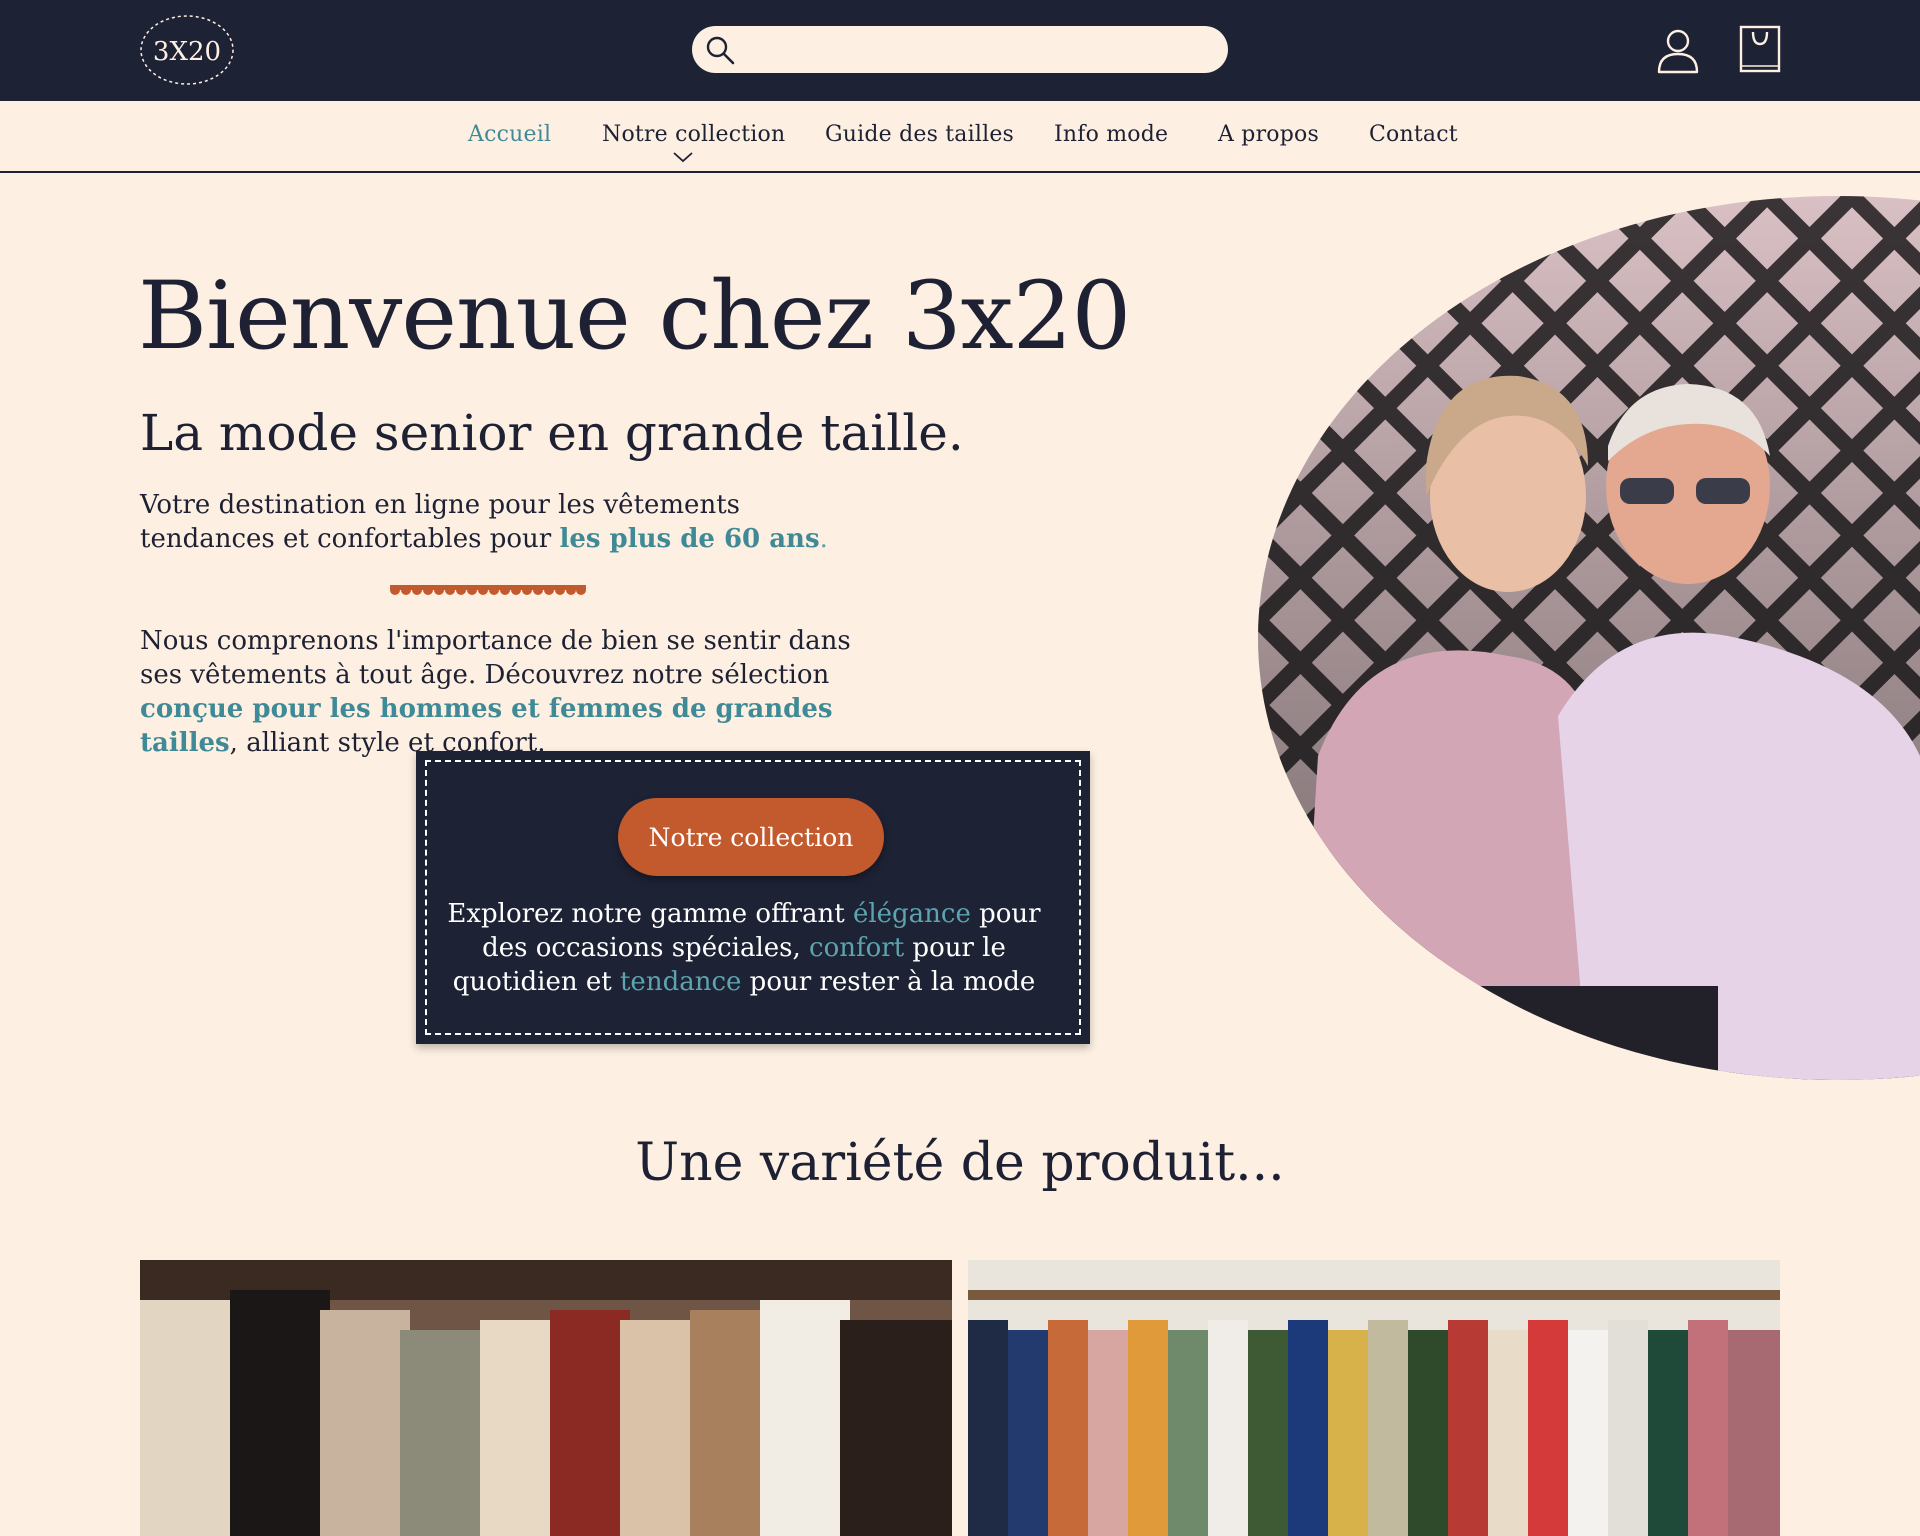 The height and width of the screenshot is (1536, 1920). I want to click on chevron-down-icon, so click(683, 157).